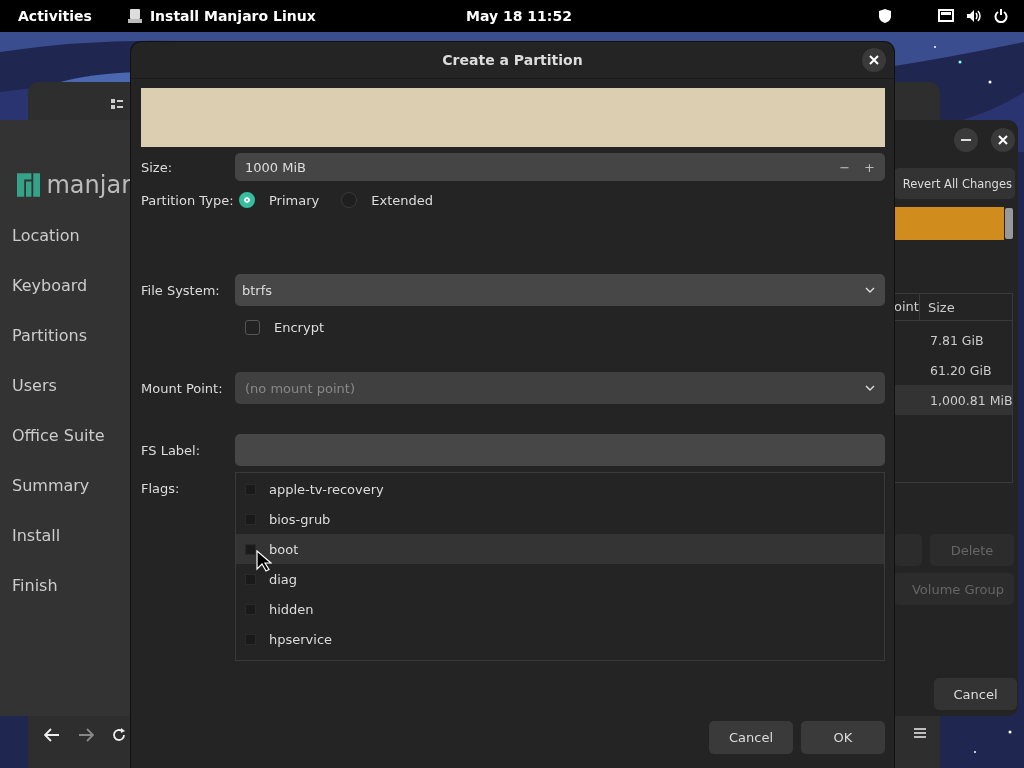  What do you see at coordinates (299, 327) in the screenshot?
I see `checkbox-label: Encrypt` at bounding box center [299, 327].